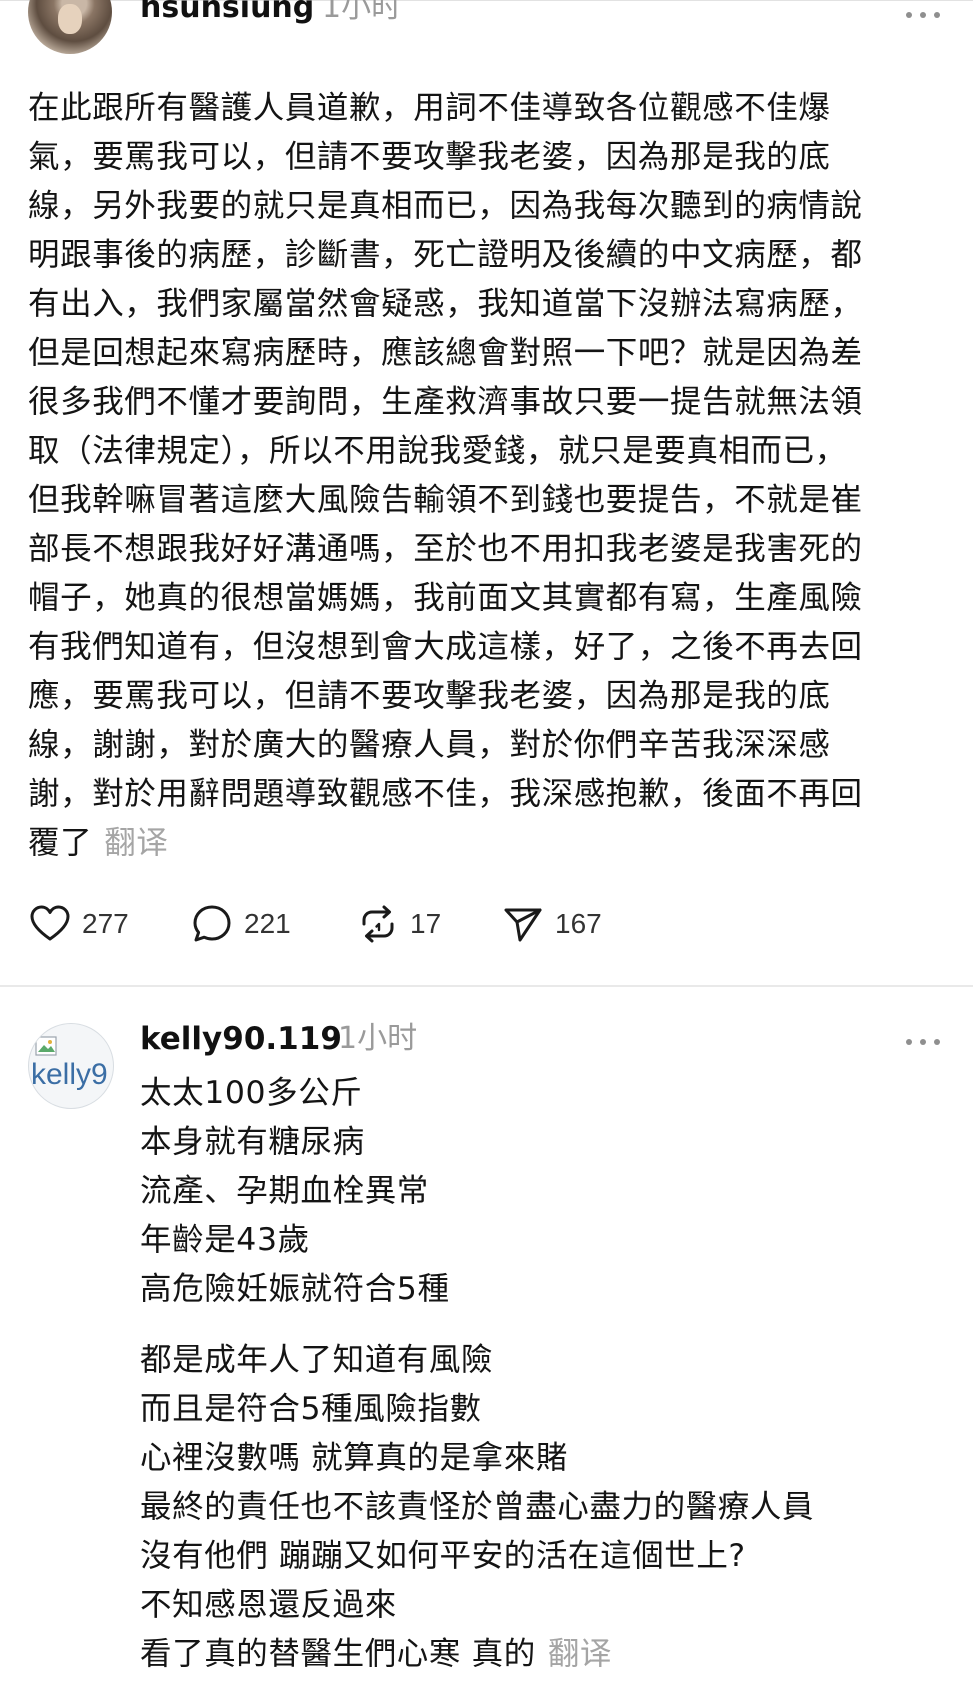  What do you see at coordinates (251, 1093) in the screenshot?
I see `post-text-line: 太太100多公斤` at bounding box center [251, 1093].